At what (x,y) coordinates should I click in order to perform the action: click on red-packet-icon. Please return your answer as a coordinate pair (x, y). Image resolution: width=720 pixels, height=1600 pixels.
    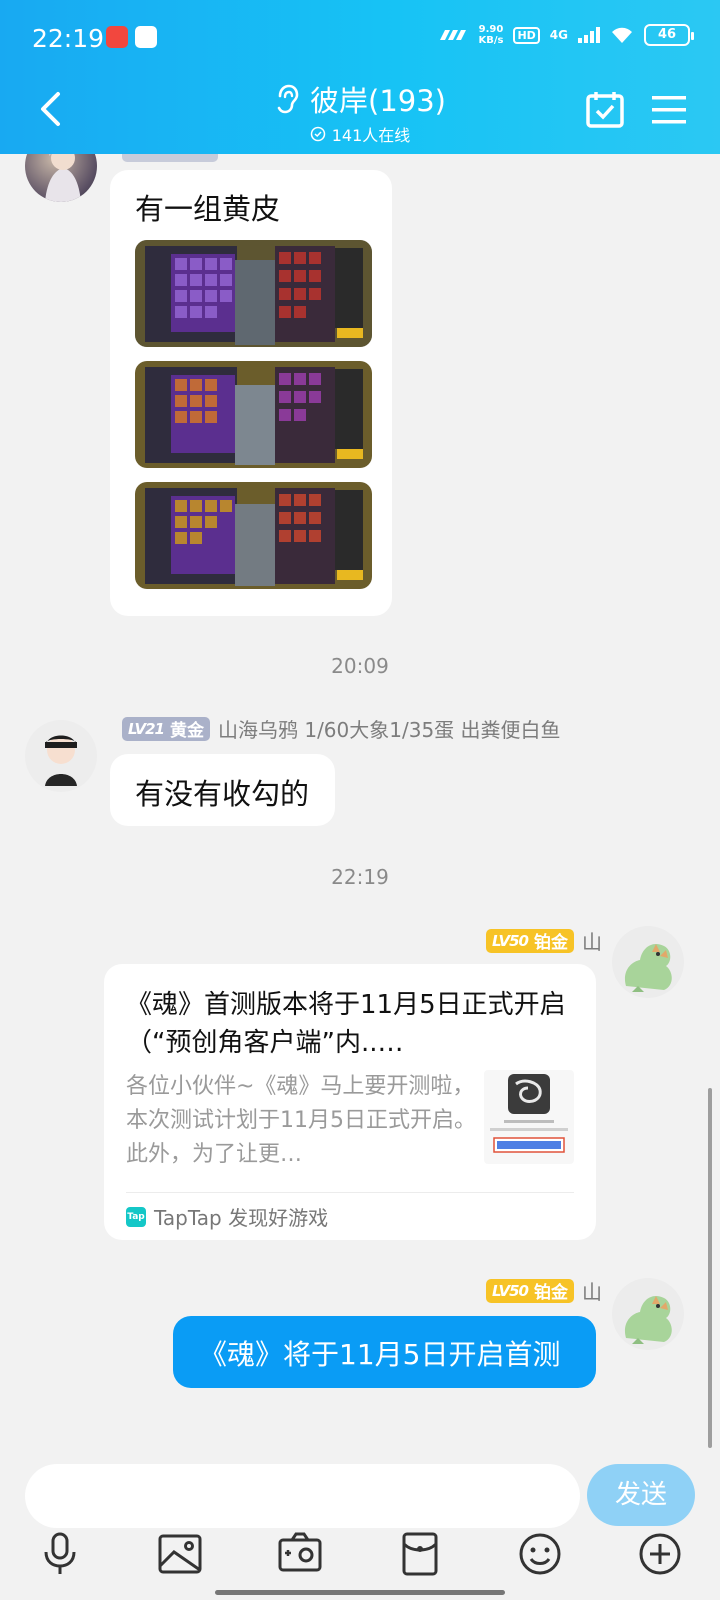
    Looking at the image, I should click on (420, 1554).